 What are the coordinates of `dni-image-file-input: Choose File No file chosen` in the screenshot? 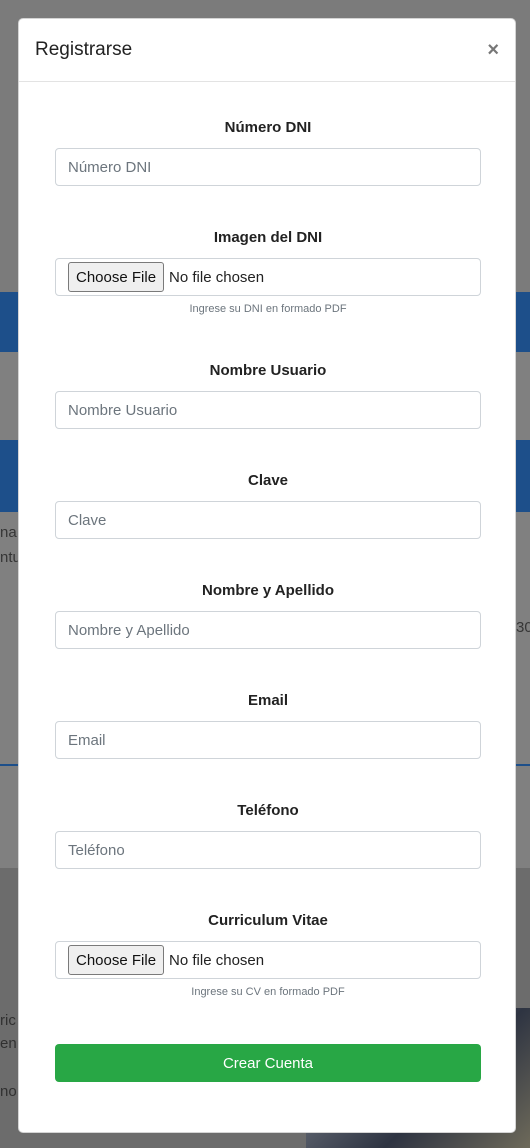 It's located at (268, 277).